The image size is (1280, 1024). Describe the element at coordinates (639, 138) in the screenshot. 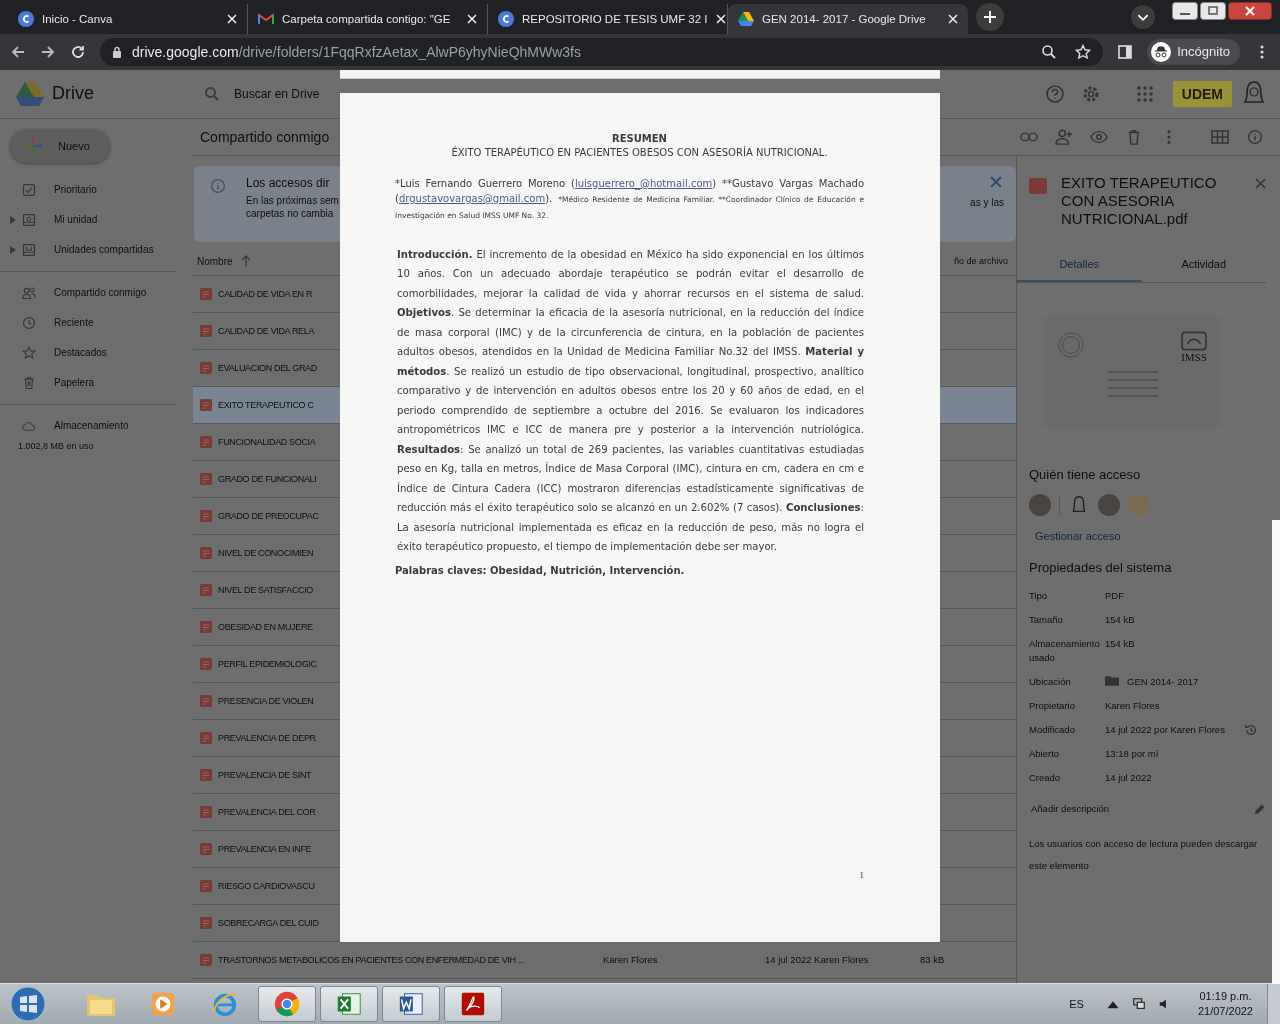

I see `document-heading: RESUMEN` at that location.